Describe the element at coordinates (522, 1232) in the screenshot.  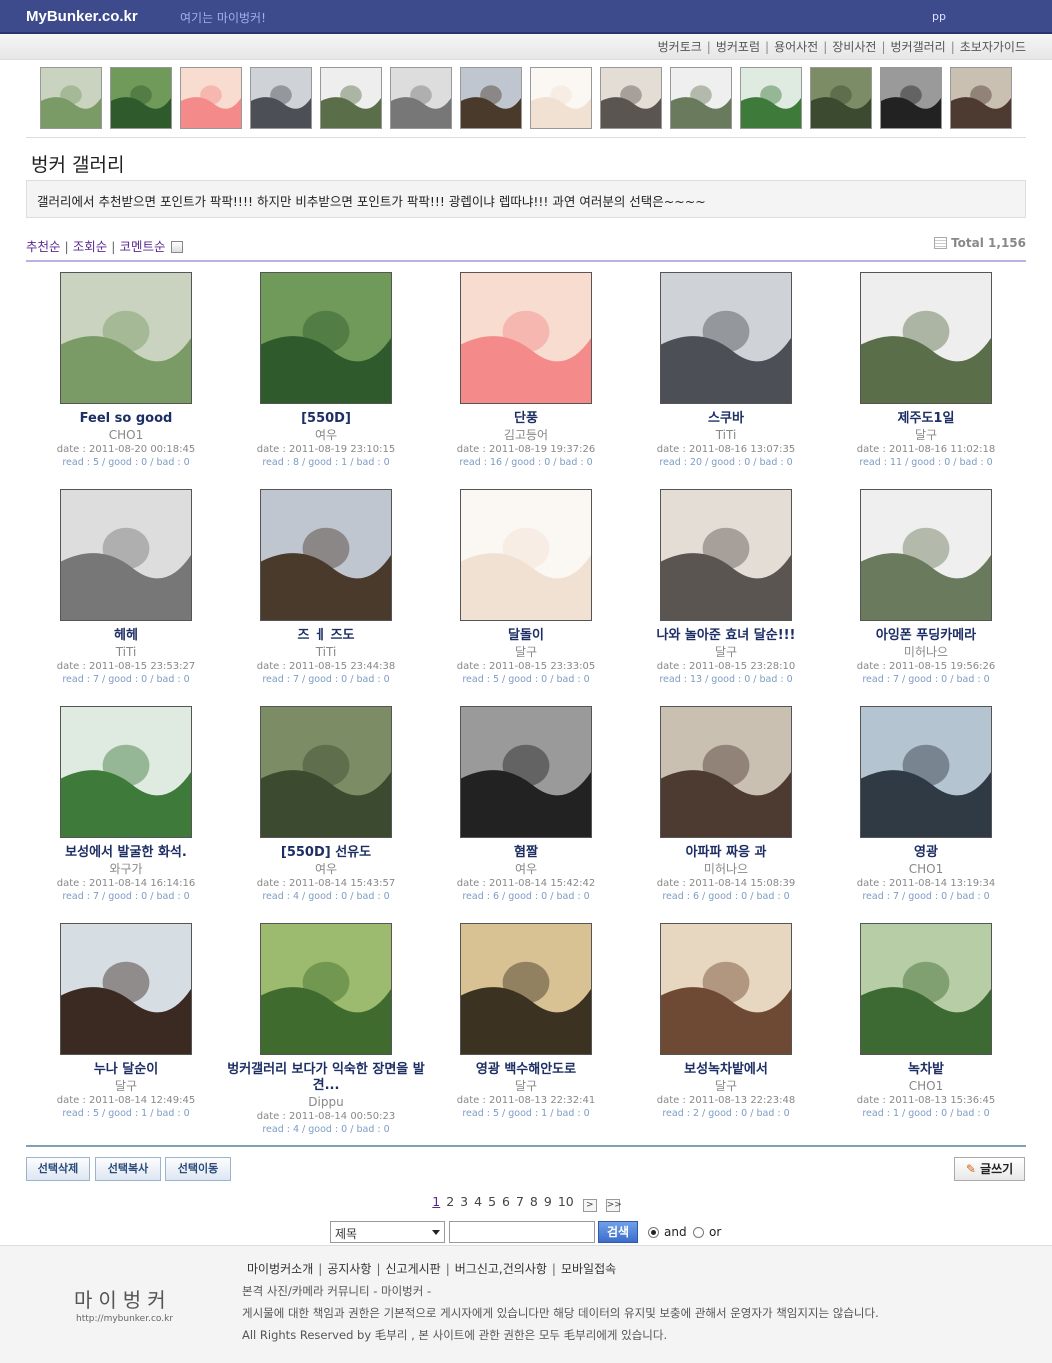
I see `search-input` at that location.